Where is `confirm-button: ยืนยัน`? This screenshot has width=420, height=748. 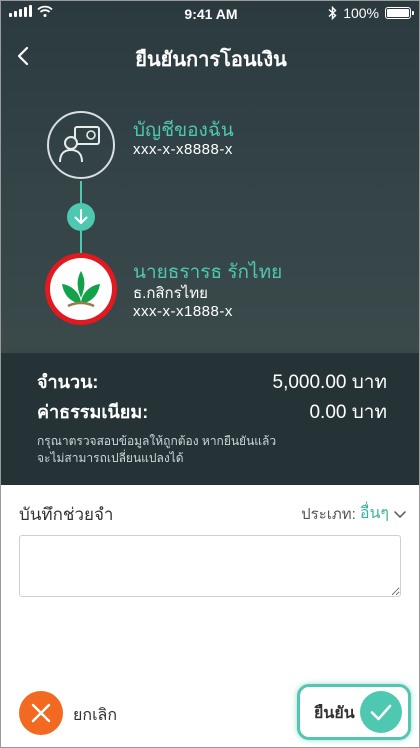
confirm-button: ยืนยัน is located at coordinates (354, 712).